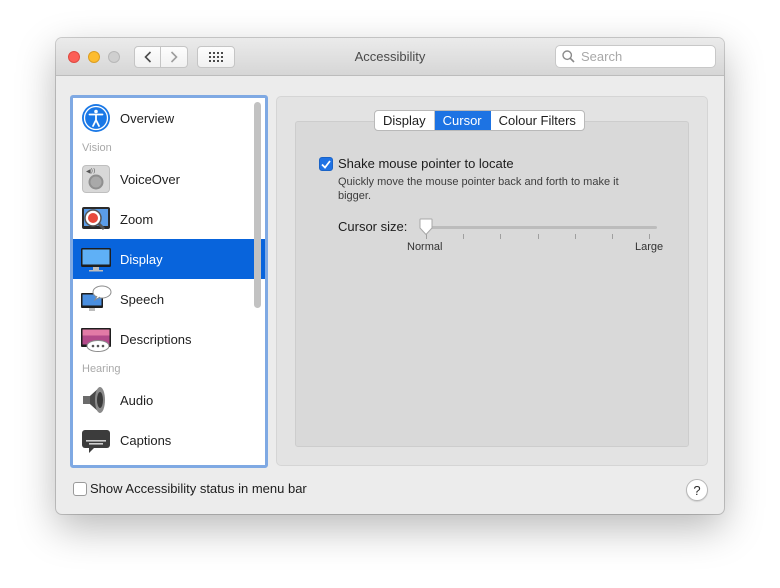 This screenshot has width=780, height=588. What do you see at coordinates (96, 298) in the screenshot?
I see `speech-icon` at bounding box center [96, 298].